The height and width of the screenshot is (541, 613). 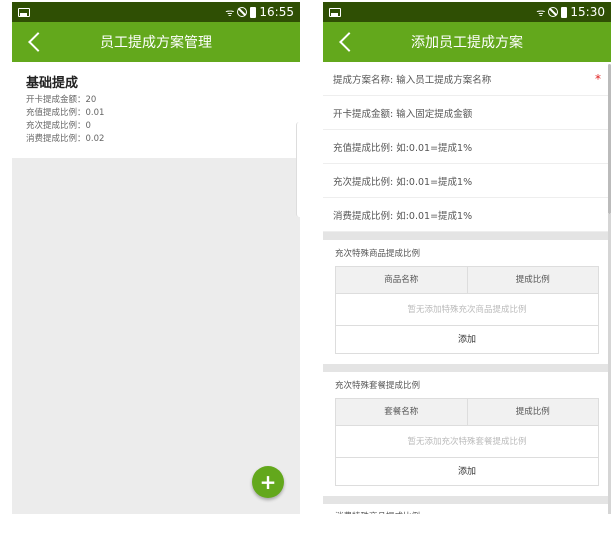 I want to click on count-ratio-placeholder: 充次提成比例: 如:0.01=提成1%, so click(x=403, y=182).